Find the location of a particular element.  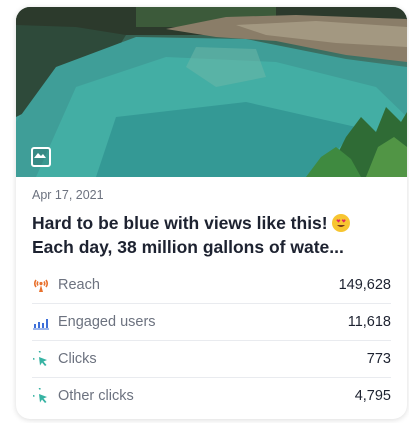

heart-eyes-emoji-icon is located at coordinates (340, 223).